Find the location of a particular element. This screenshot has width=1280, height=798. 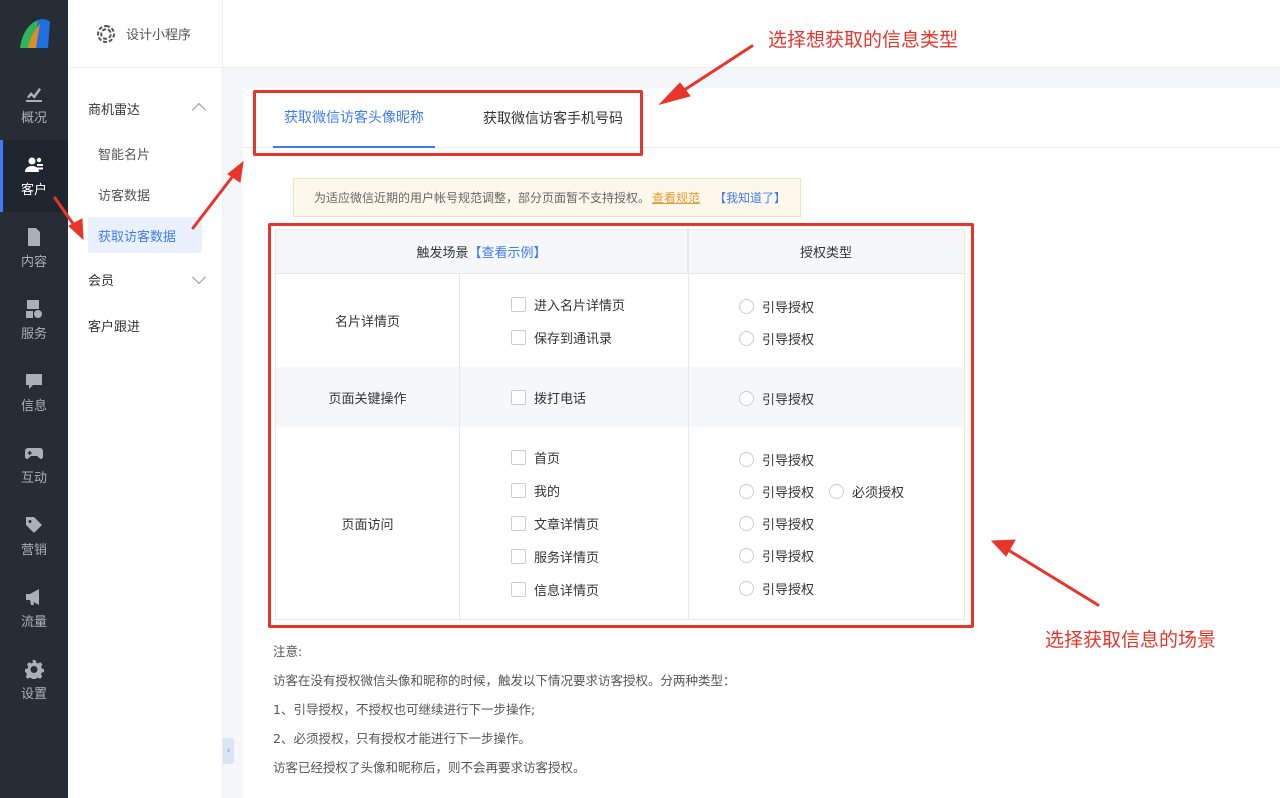

option-service-detail: 服务详情页 is located at coordinates (555, 556).